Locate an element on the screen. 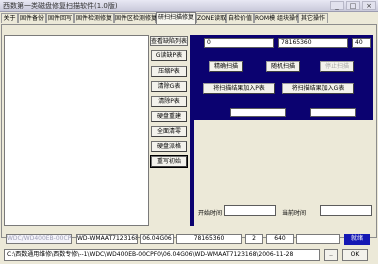 This screenshot has height=264, width=378. tab-other: 其它操作 is located at coordinates (313, 18).